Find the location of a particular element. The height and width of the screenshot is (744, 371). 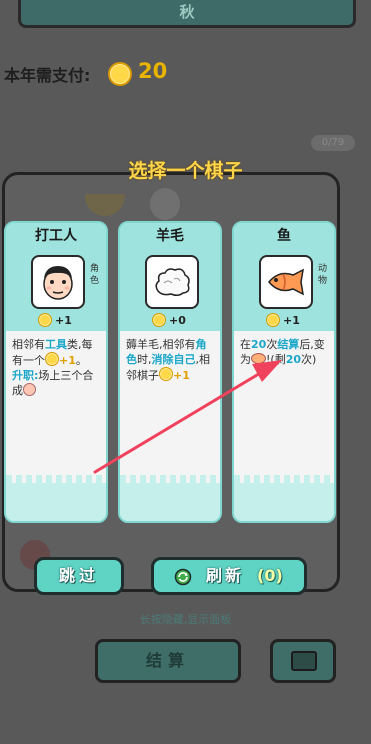

refresh-icon is located at coordinates (183, 577).